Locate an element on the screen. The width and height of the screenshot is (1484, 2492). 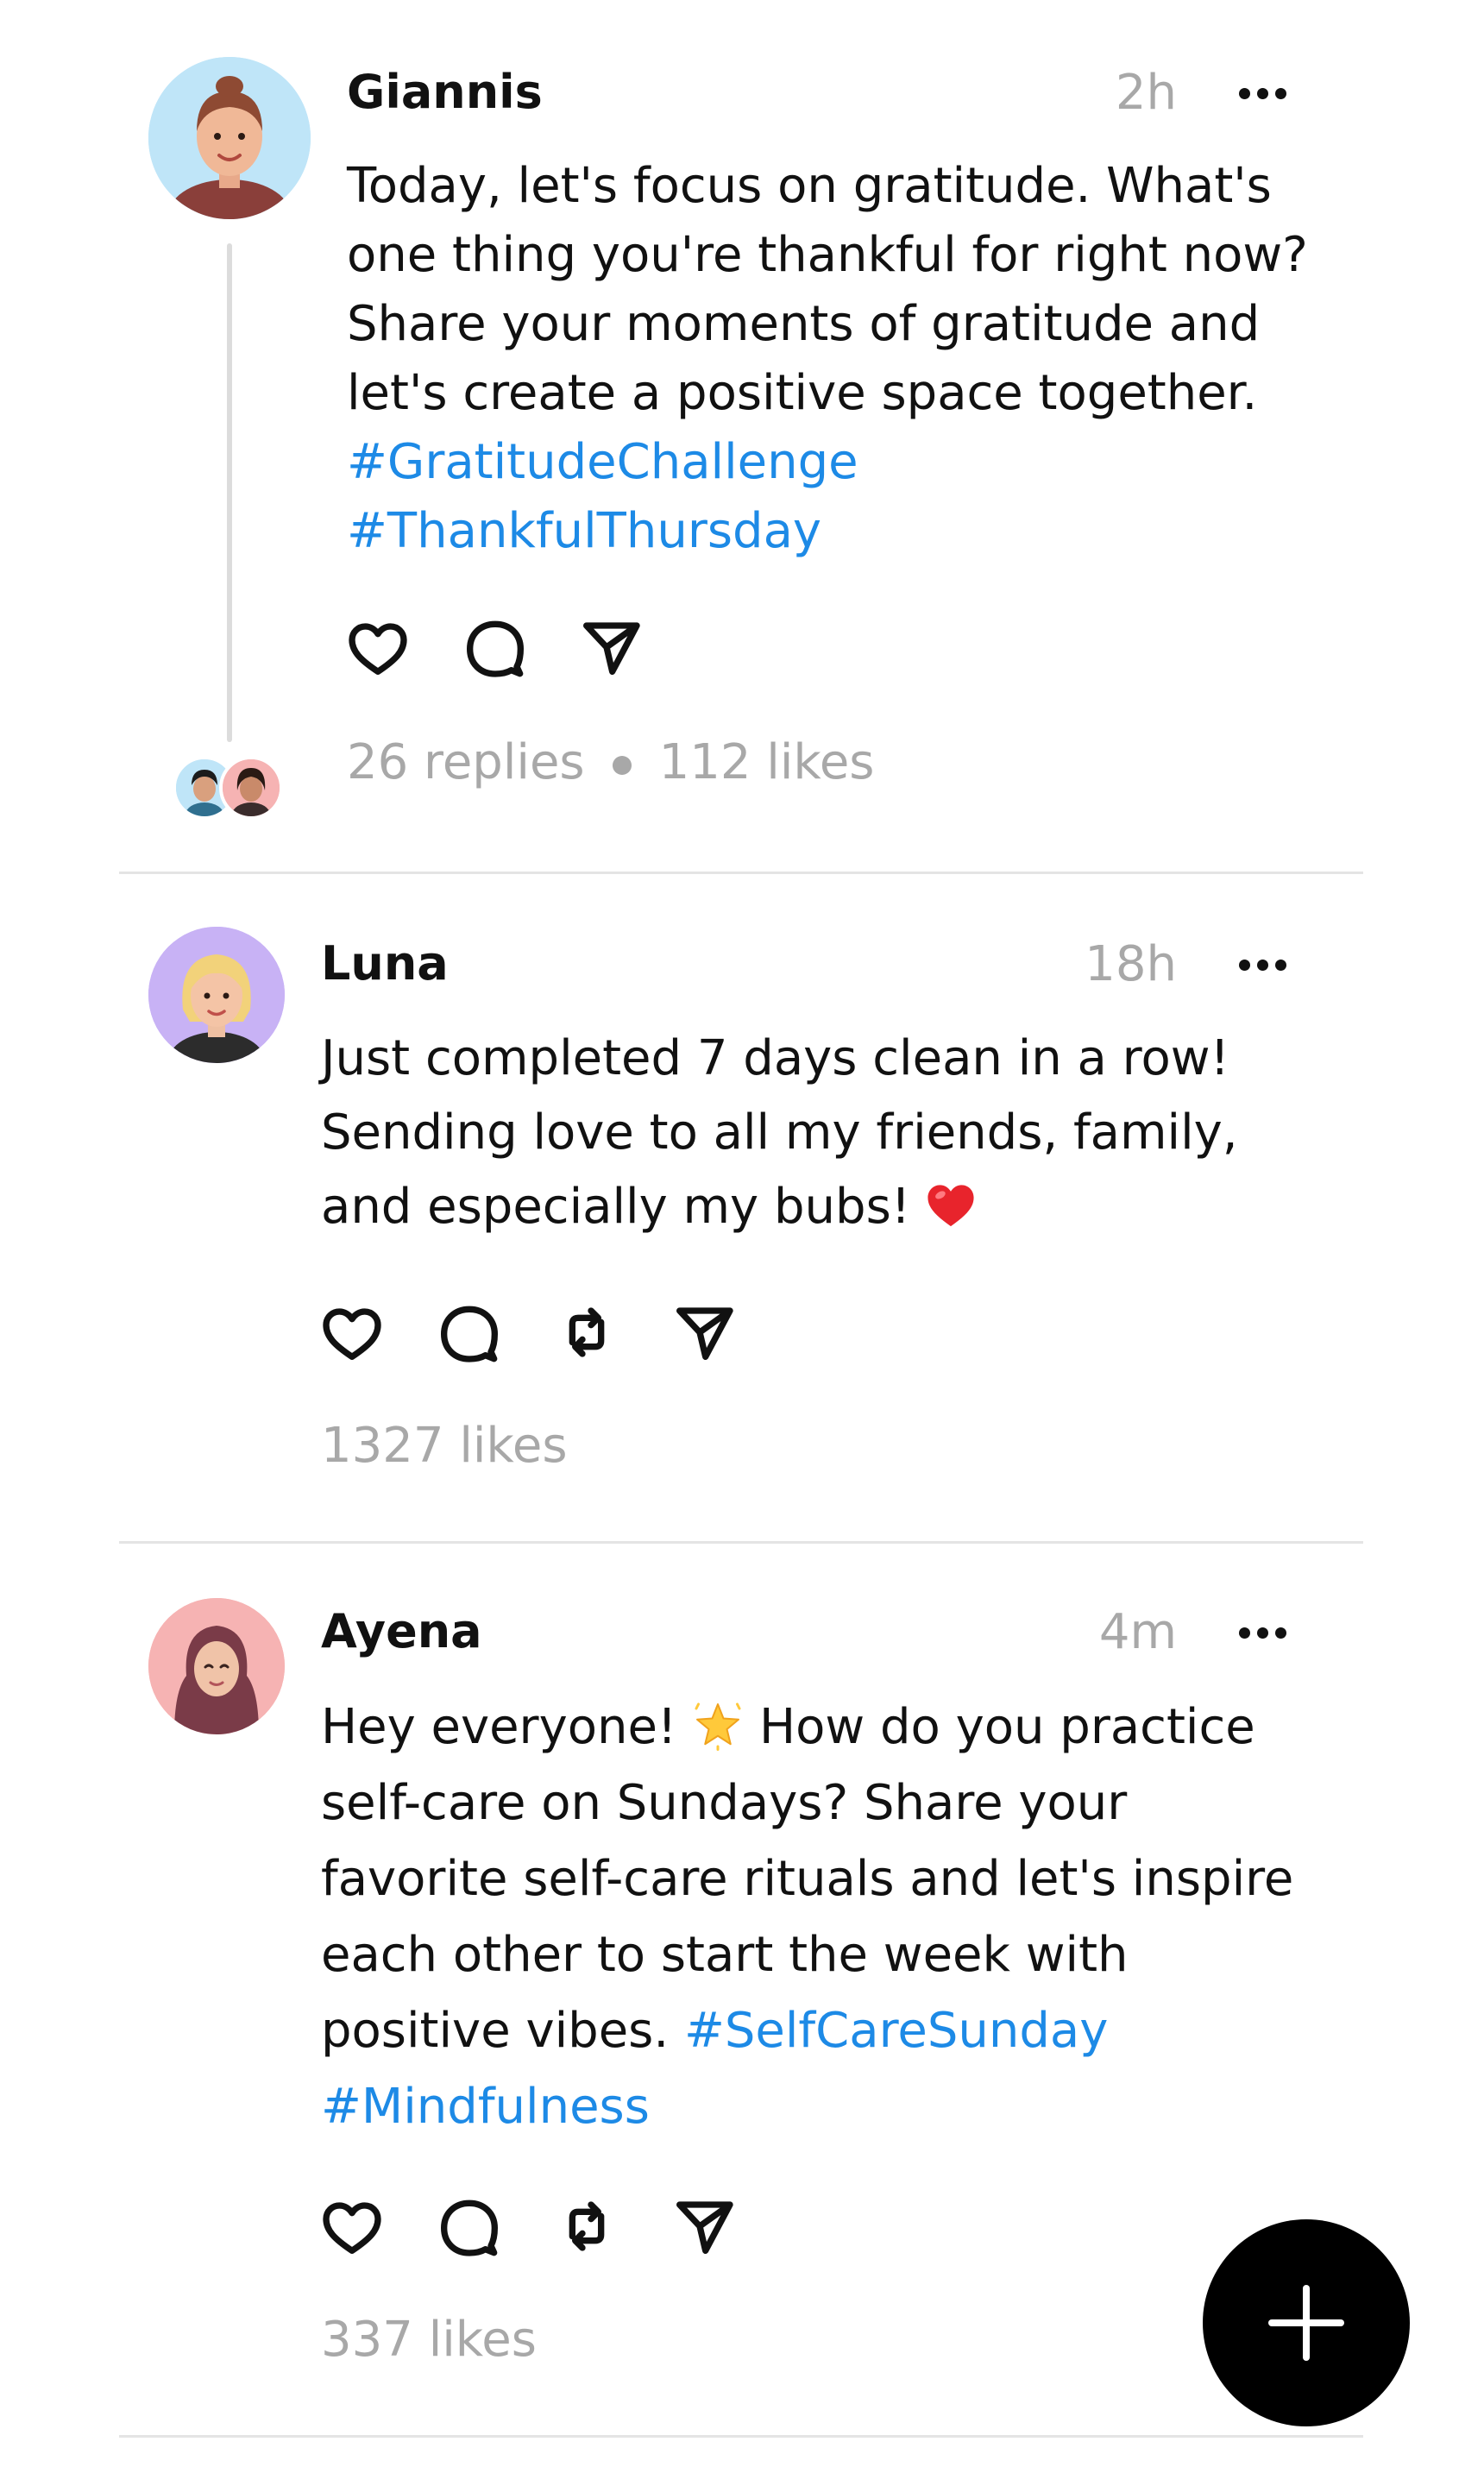
post-text-line: let's create a positive space together. is located at coordinates (802, 393).